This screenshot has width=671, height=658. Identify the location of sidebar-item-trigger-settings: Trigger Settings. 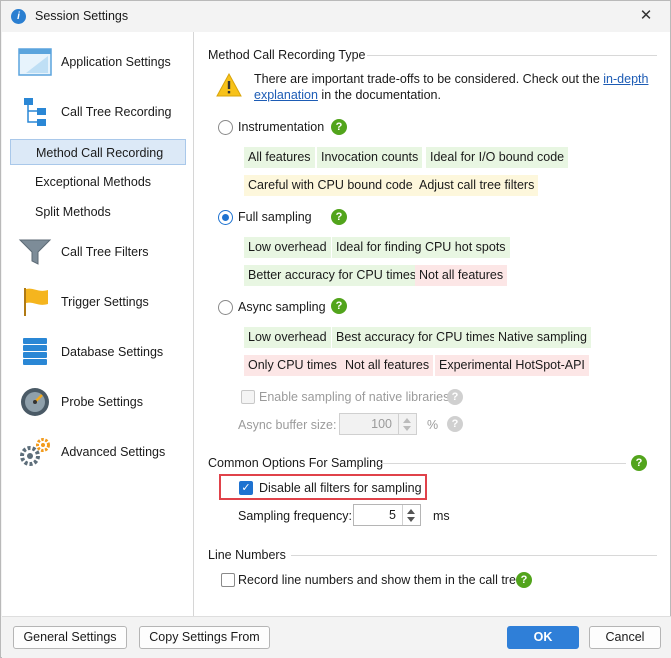
(97, 302).